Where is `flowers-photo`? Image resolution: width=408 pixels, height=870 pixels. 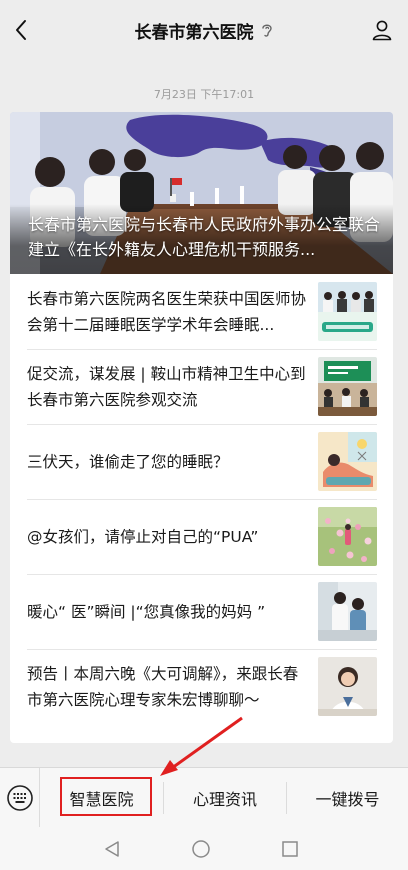
flowers-photo is located at coordinates (347, 536).